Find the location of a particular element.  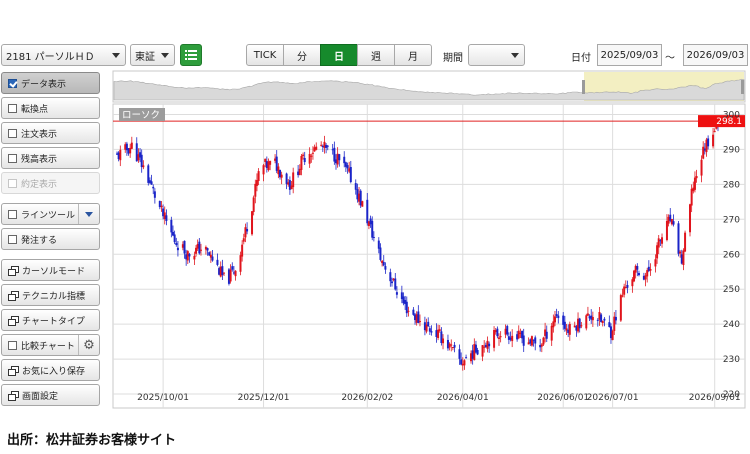

x-tick-label: 2026/02/02 is located at coordinates (367, 398).